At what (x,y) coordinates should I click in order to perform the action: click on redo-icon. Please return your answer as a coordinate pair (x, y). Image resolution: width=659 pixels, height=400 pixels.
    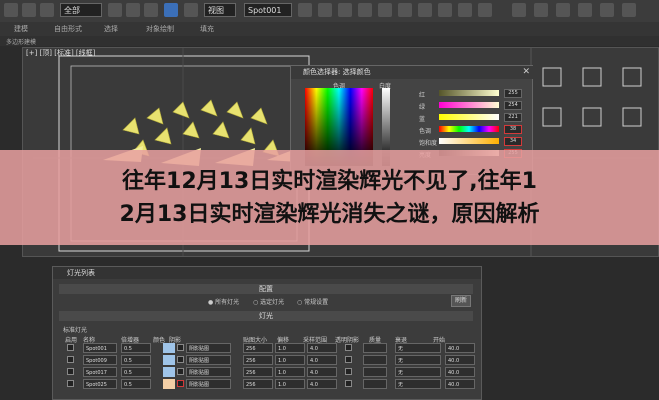
    Looking at the image, I should click on (29, 10).